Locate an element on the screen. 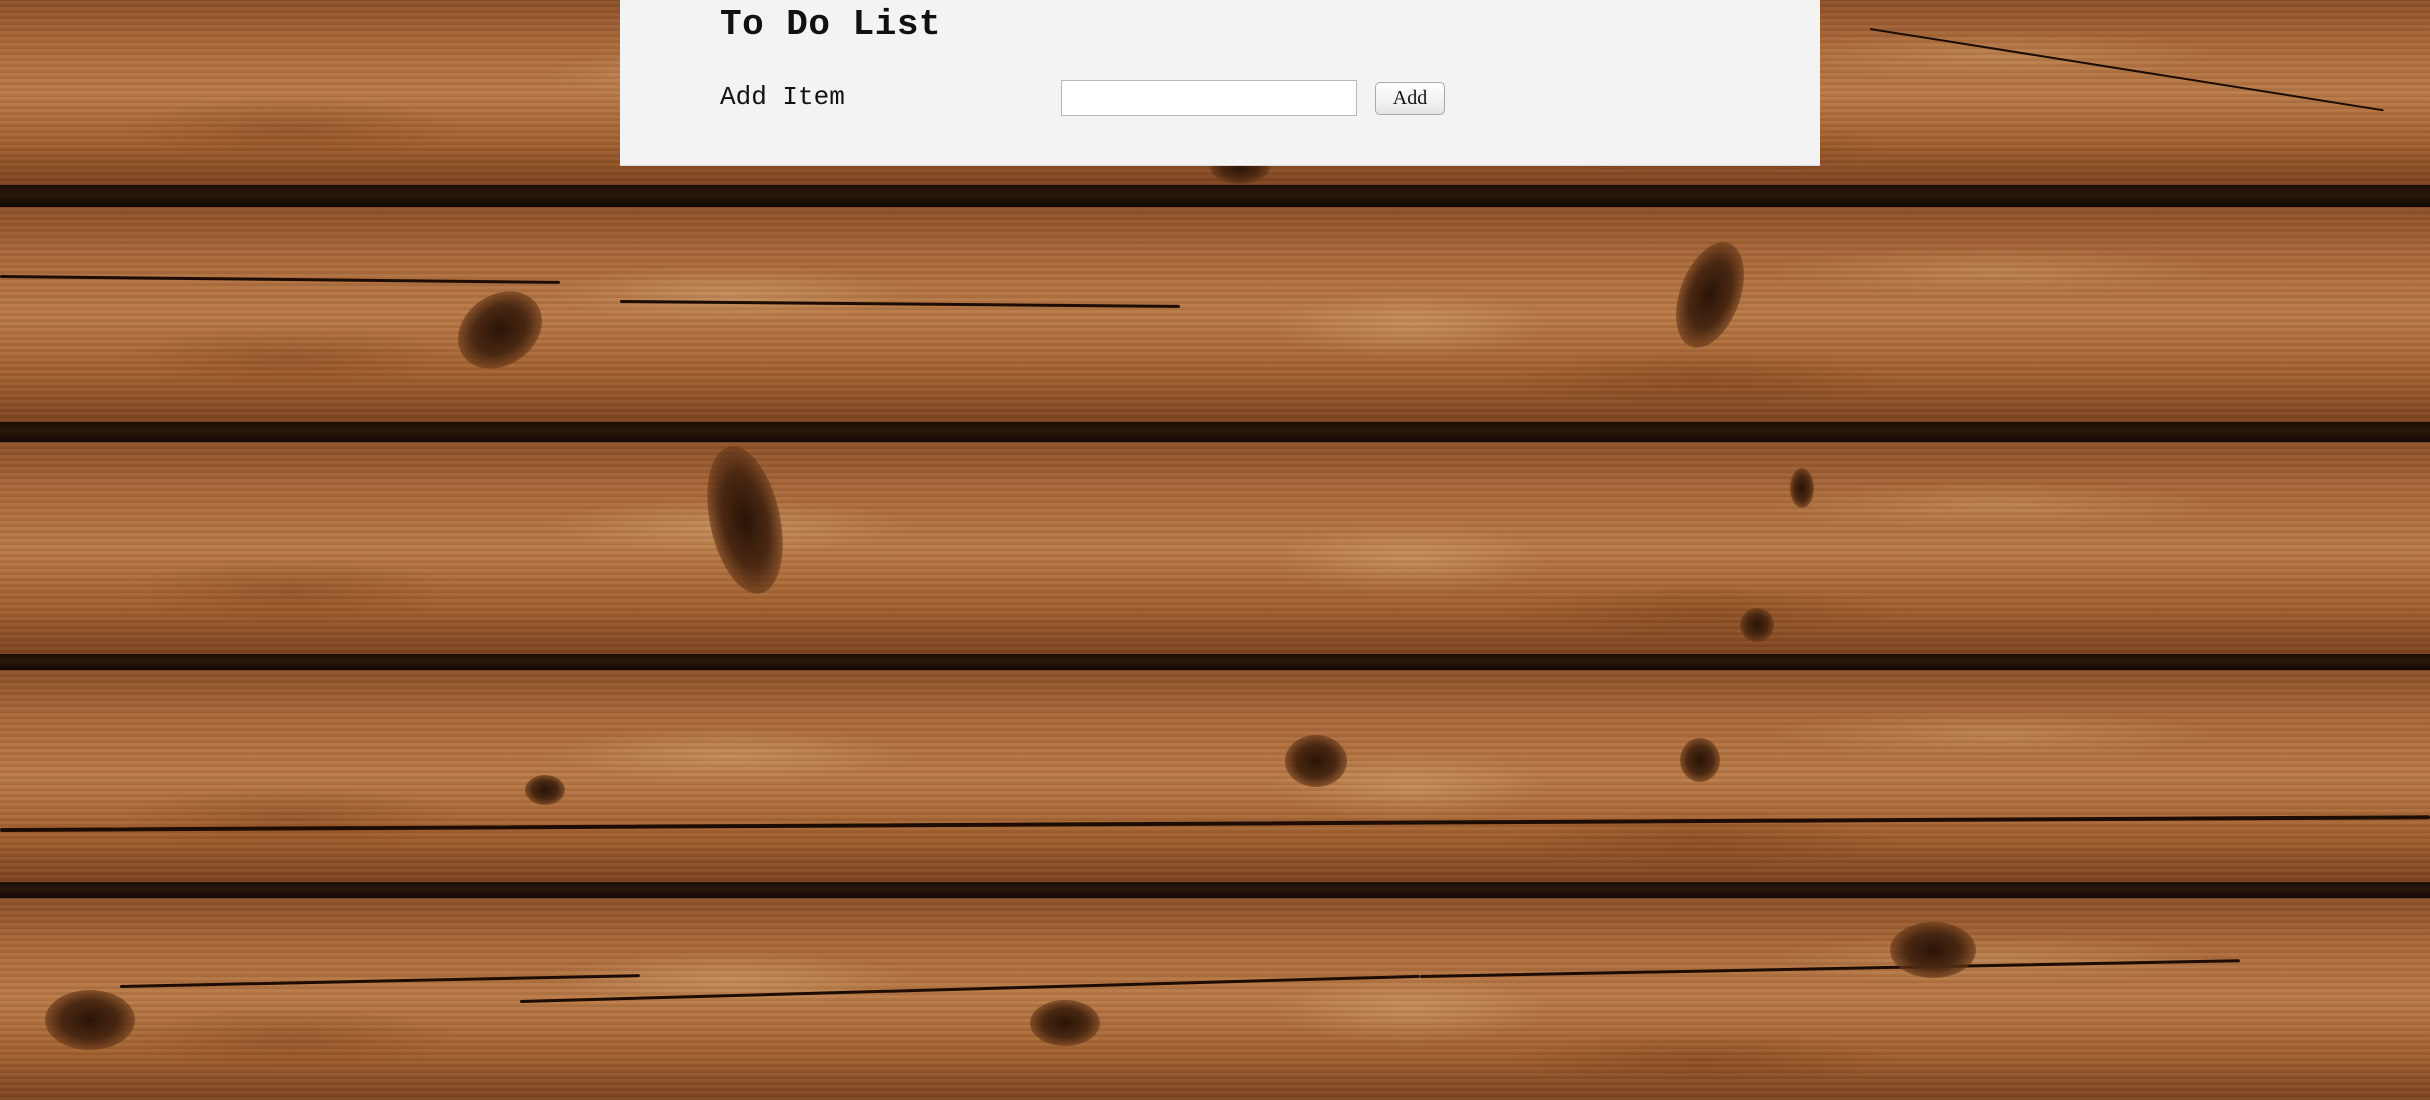 The height and width of the screenshot is (1100, 2430). add-button: Add is located at coordinates (1410, 98).